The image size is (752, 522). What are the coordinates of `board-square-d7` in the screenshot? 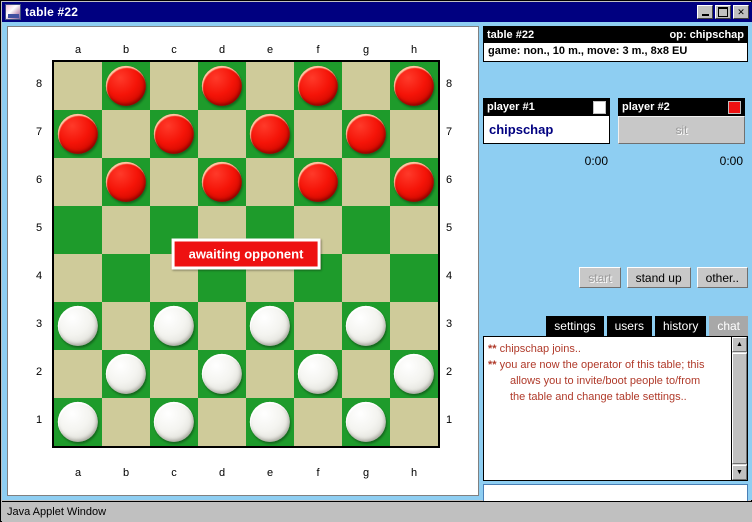 It's located at (222, 134).